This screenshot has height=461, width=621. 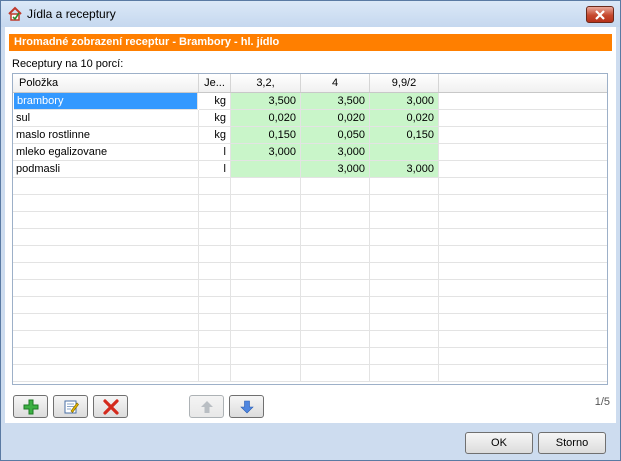 I want to click on cell-v1: 0,150, so click(x=266, y=135).